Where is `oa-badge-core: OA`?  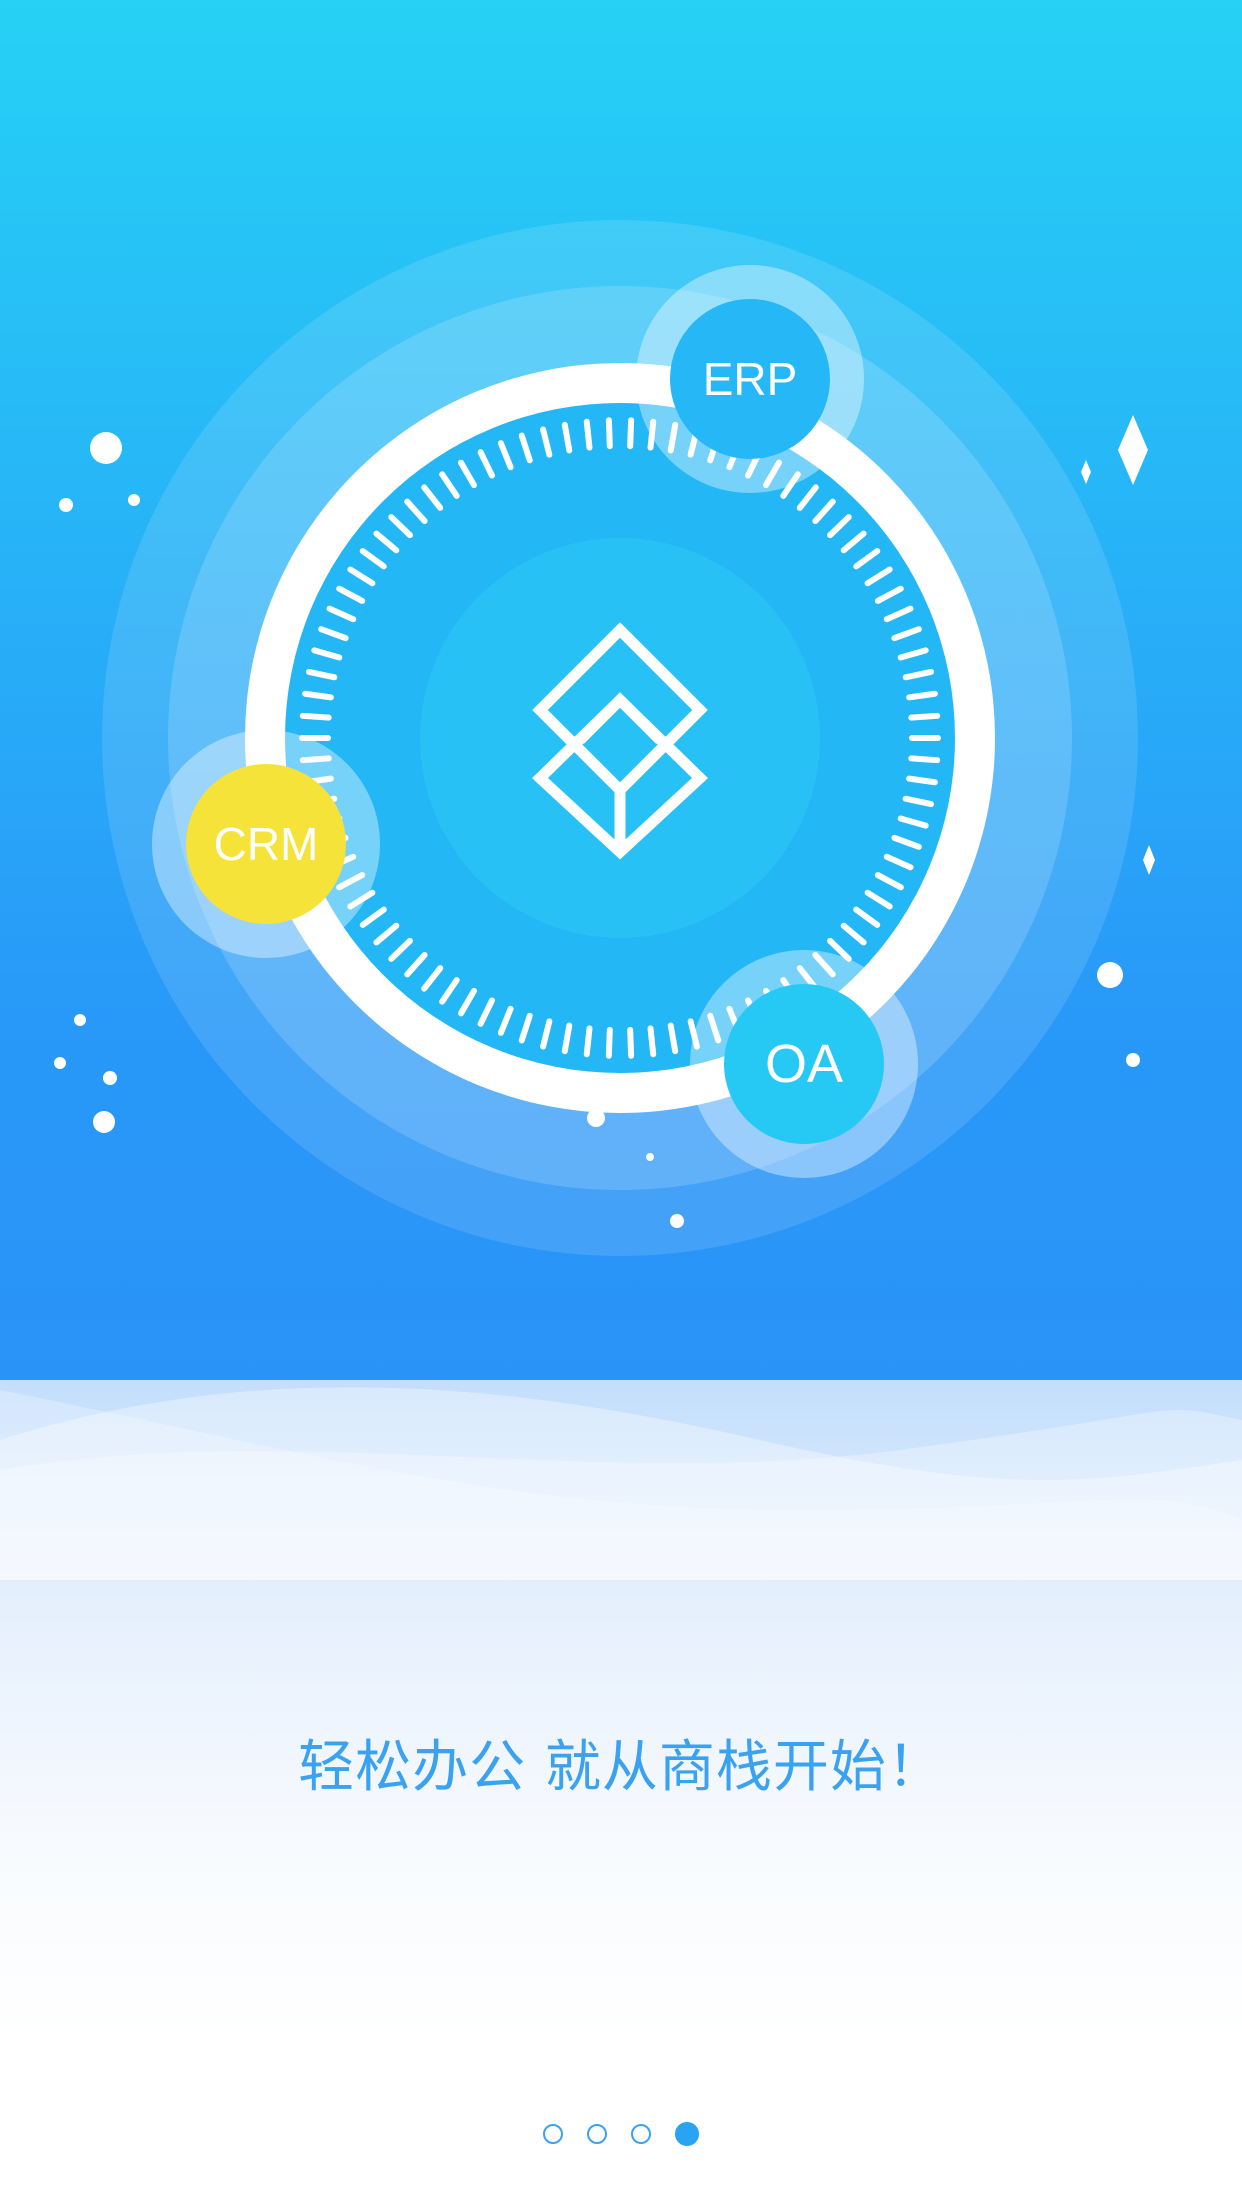 oa-badge-core: OA is located at coordinates (804, 1064).